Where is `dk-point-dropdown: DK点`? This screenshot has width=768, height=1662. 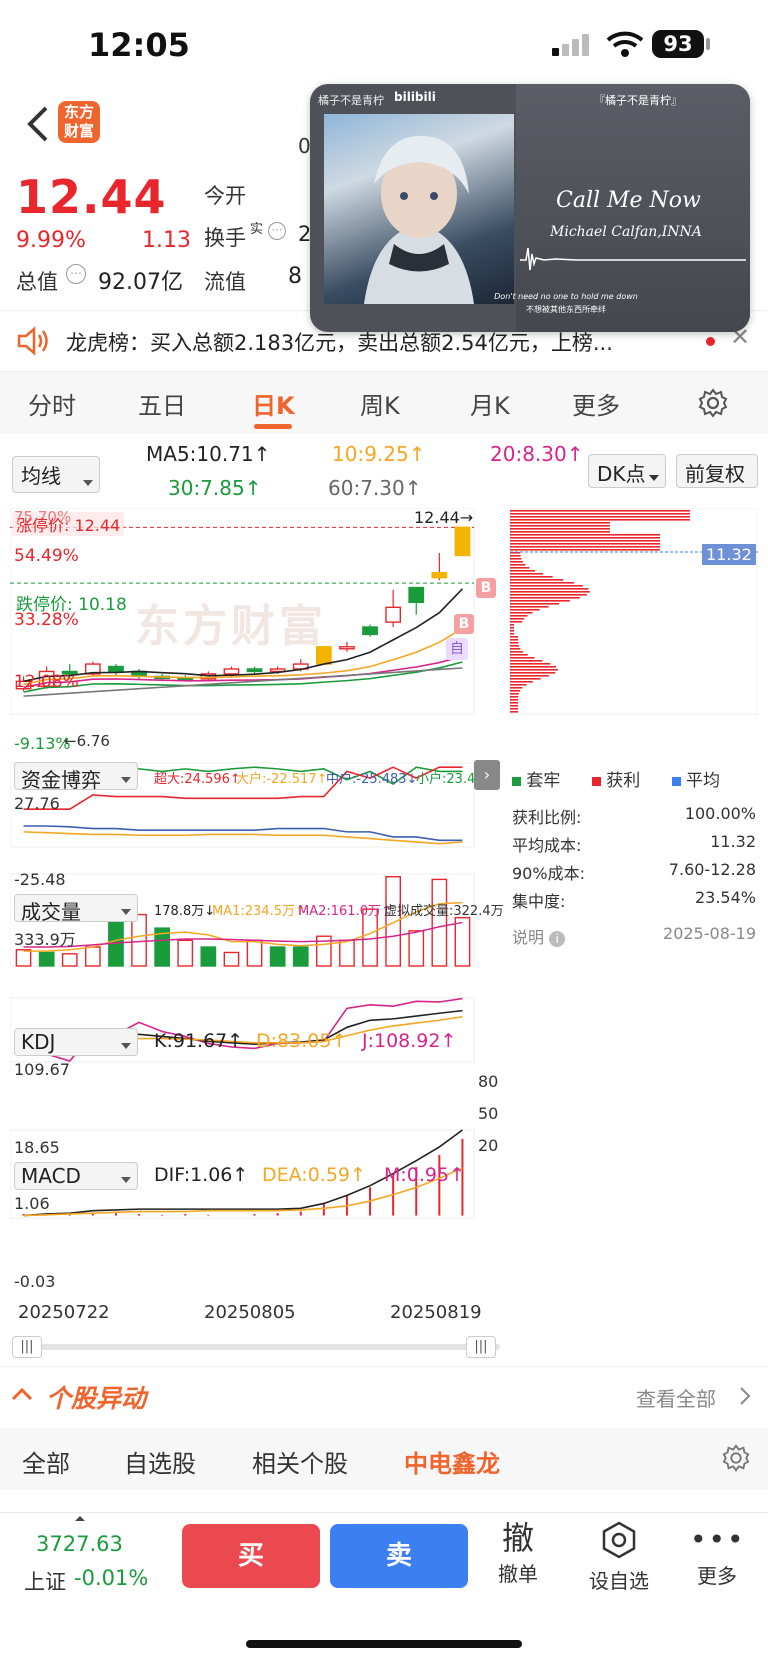 dk-point-dropdown: DK点 is located at coordinates (627, 471).